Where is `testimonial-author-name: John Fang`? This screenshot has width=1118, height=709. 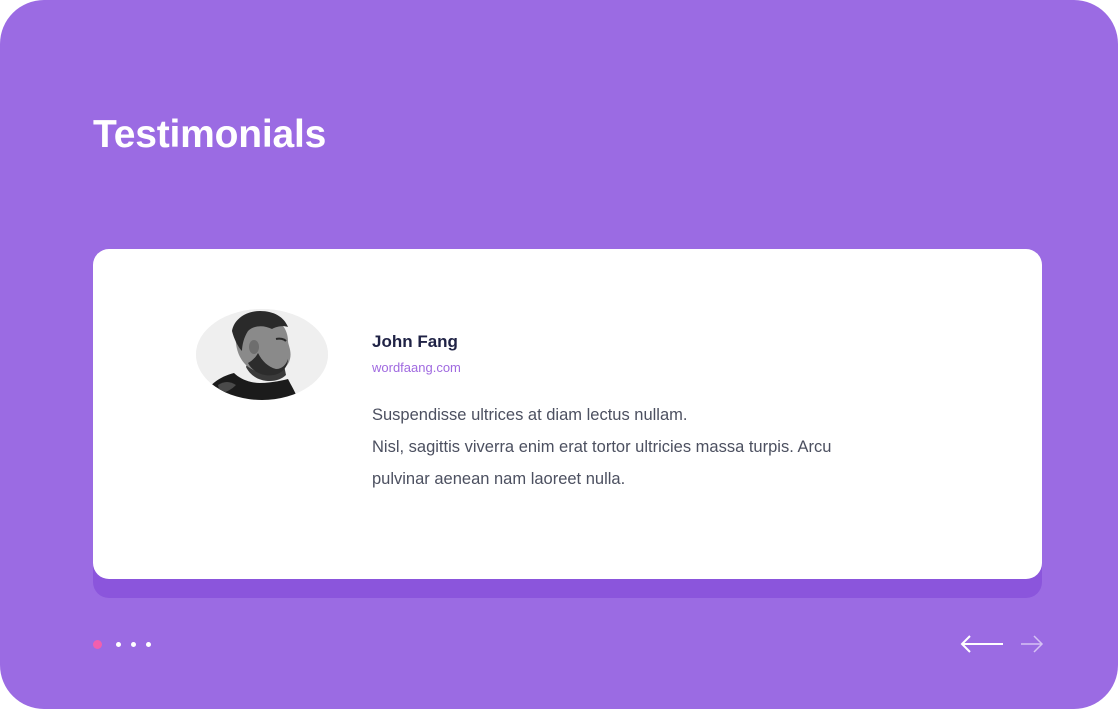
testimonial-author-name: John Fang is located at coordinates (415, 341).